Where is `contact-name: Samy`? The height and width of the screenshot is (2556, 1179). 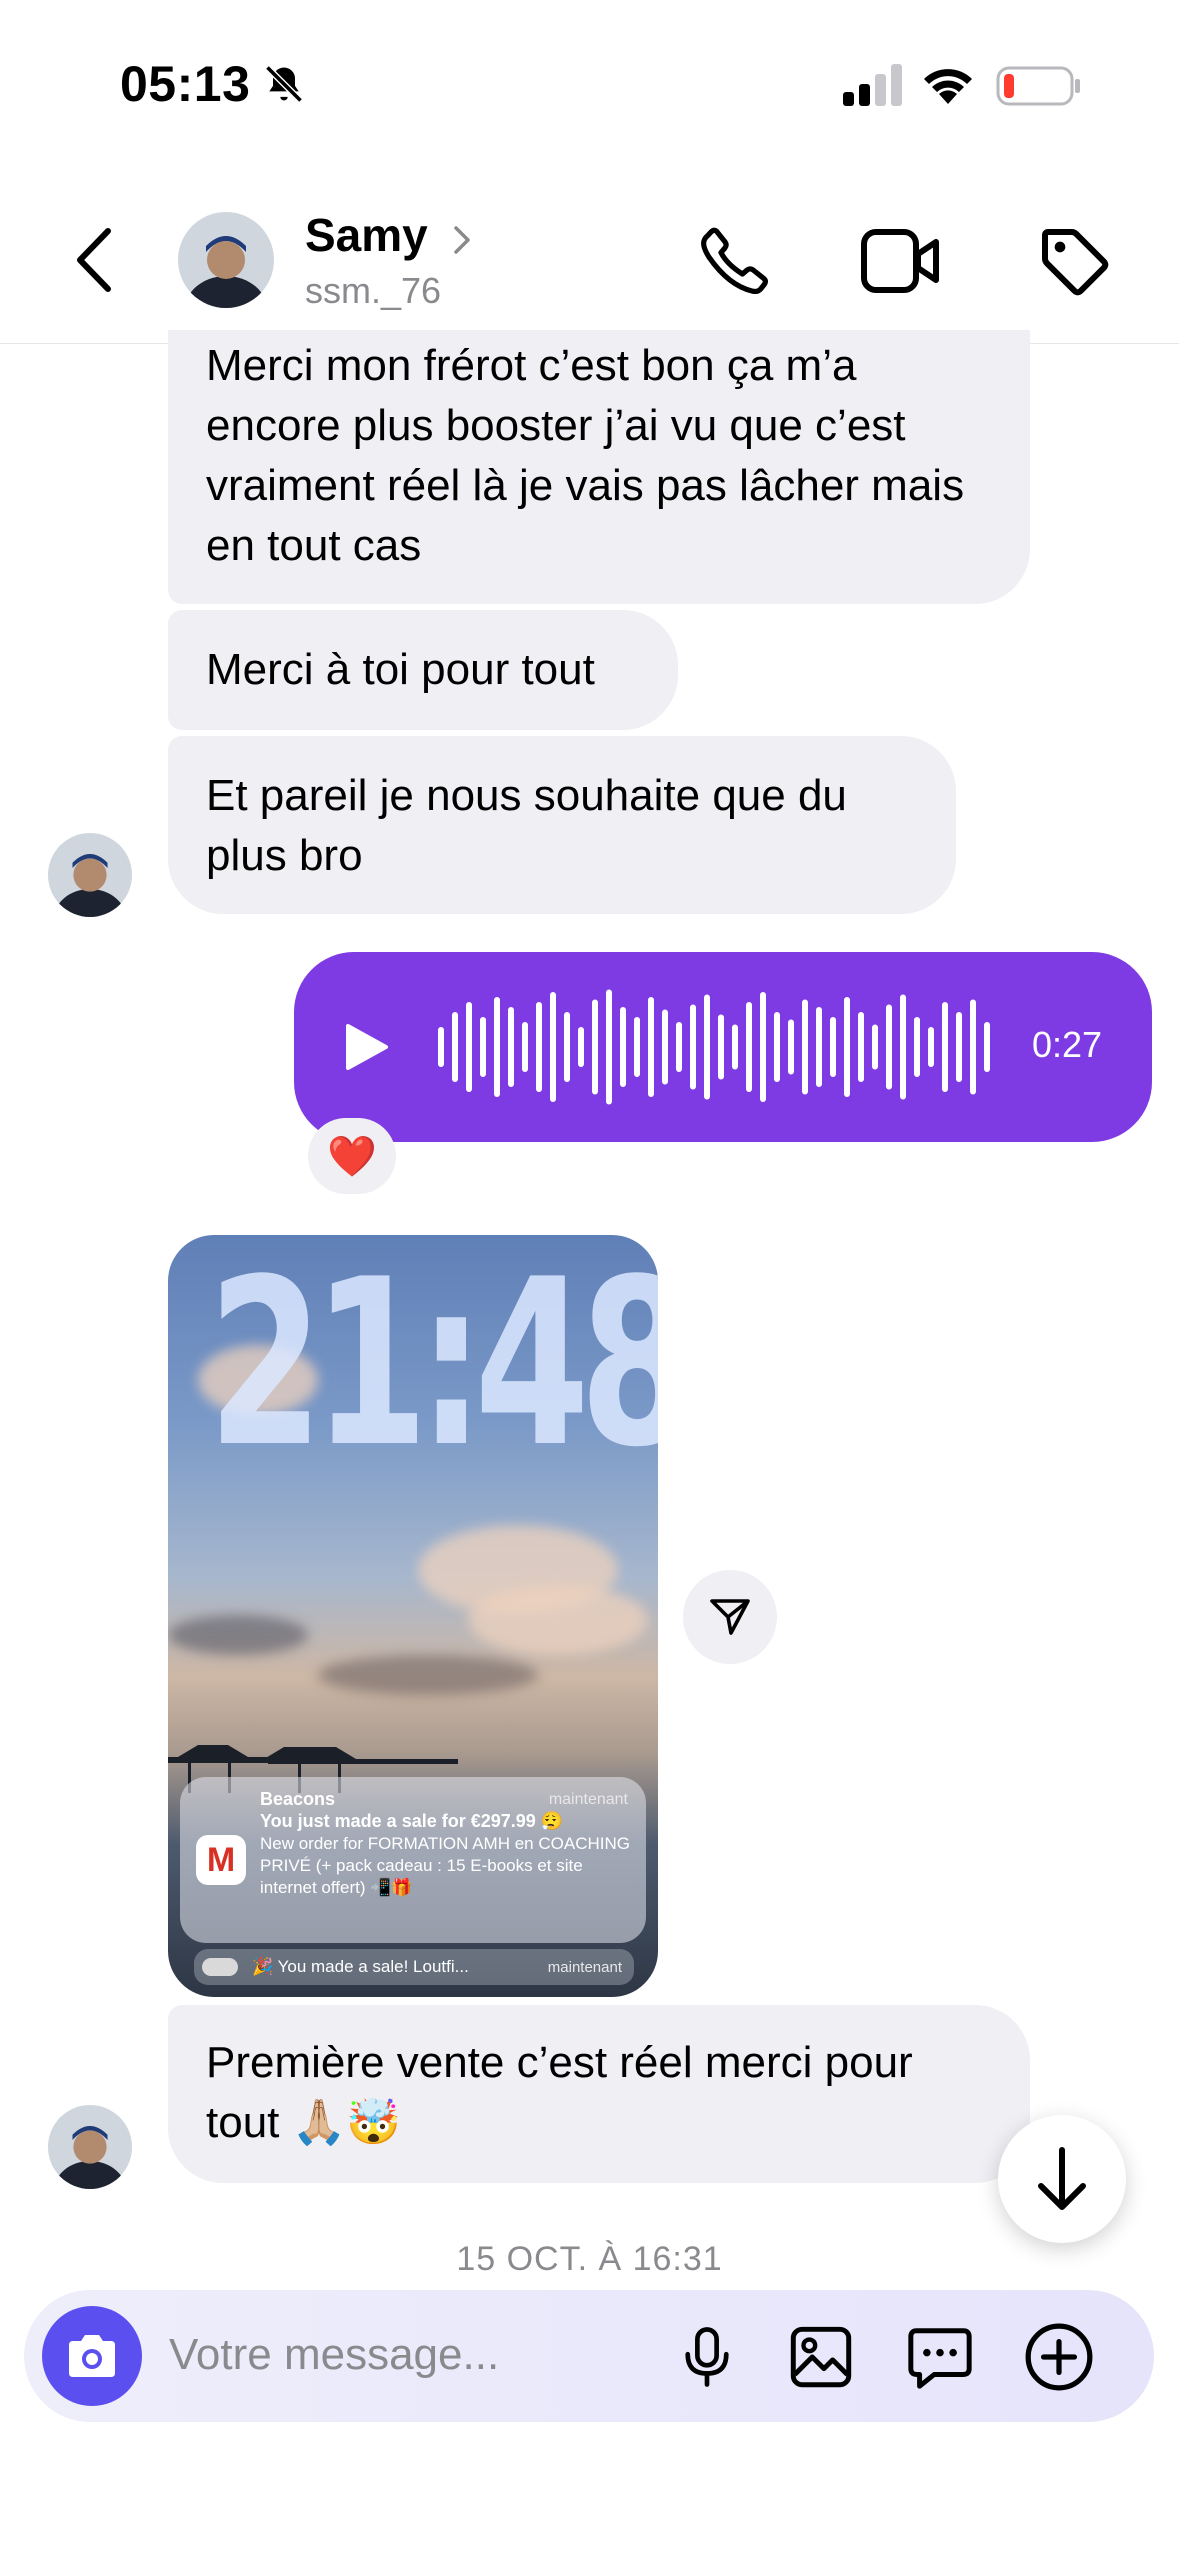
contact-name: Samy is located at coordinates (366, 235).